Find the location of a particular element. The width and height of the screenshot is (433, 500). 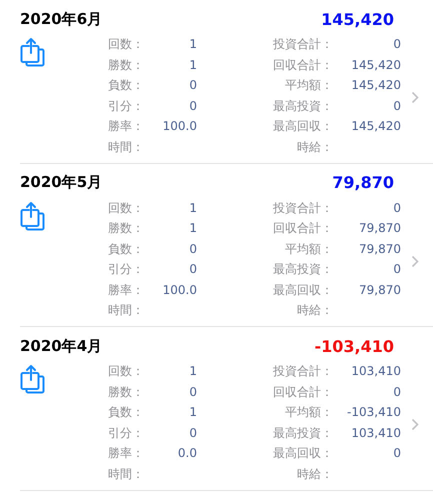

month-total: 79,870 is located at coordinates (363, 182).